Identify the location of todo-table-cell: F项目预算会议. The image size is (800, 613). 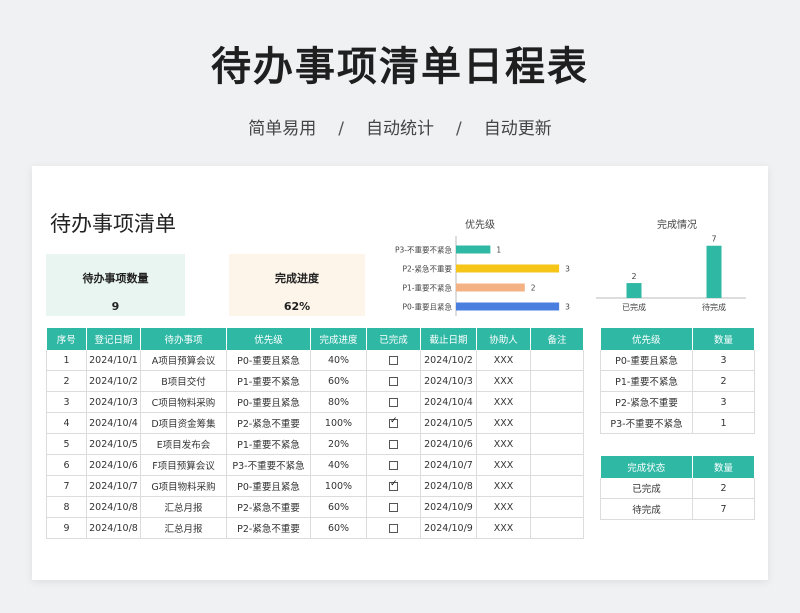
(183, 465).